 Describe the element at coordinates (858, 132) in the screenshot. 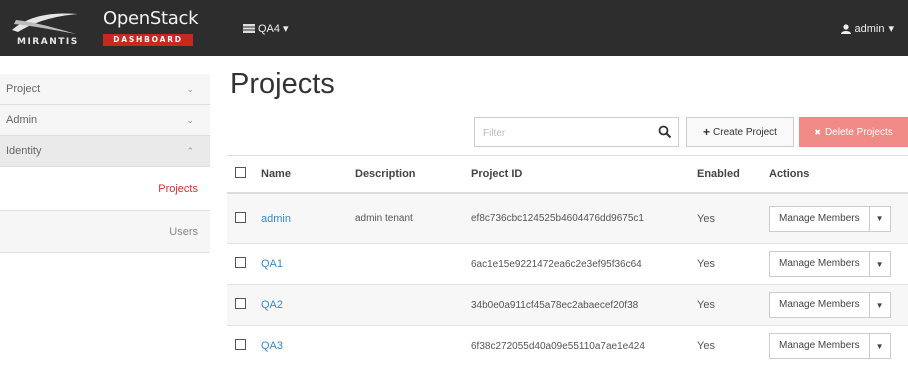

I see `delete-projects-label: Delete Projects` at that location.